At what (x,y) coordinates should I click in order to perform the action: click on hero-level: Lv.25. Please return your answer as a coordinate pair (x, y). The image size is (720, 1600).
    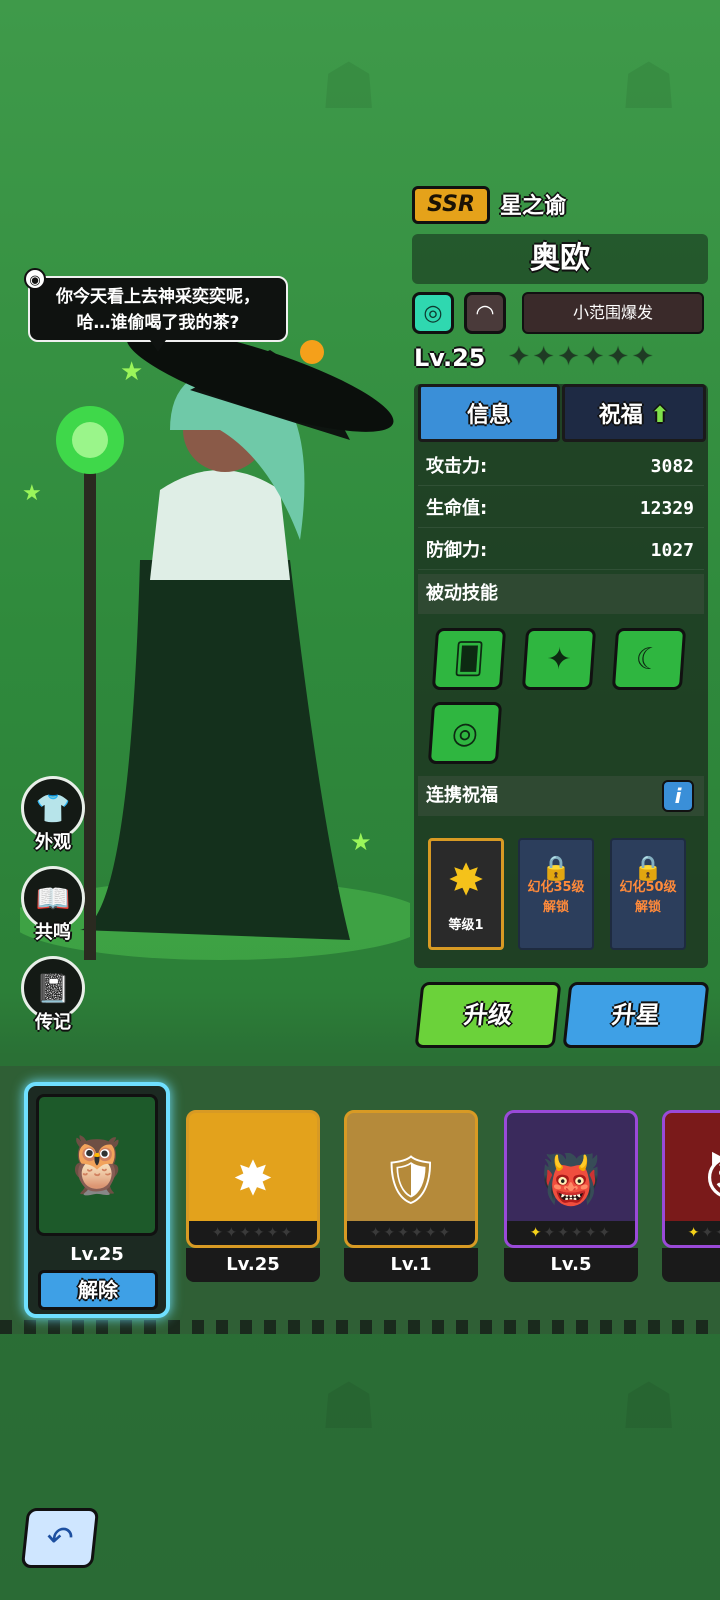
    Looking at the image, I should click on (450, 358).